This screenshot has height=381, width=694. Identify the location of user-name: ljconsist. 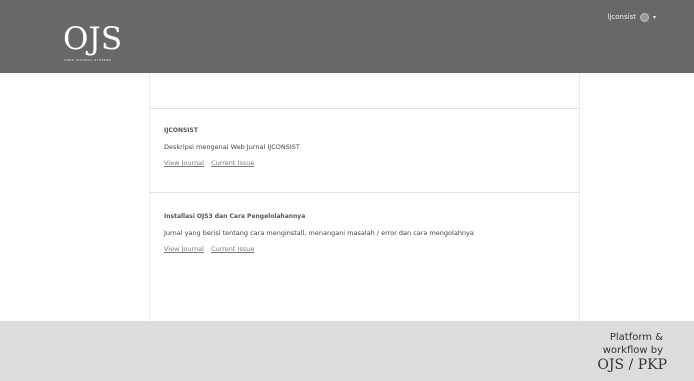
(621, 17).